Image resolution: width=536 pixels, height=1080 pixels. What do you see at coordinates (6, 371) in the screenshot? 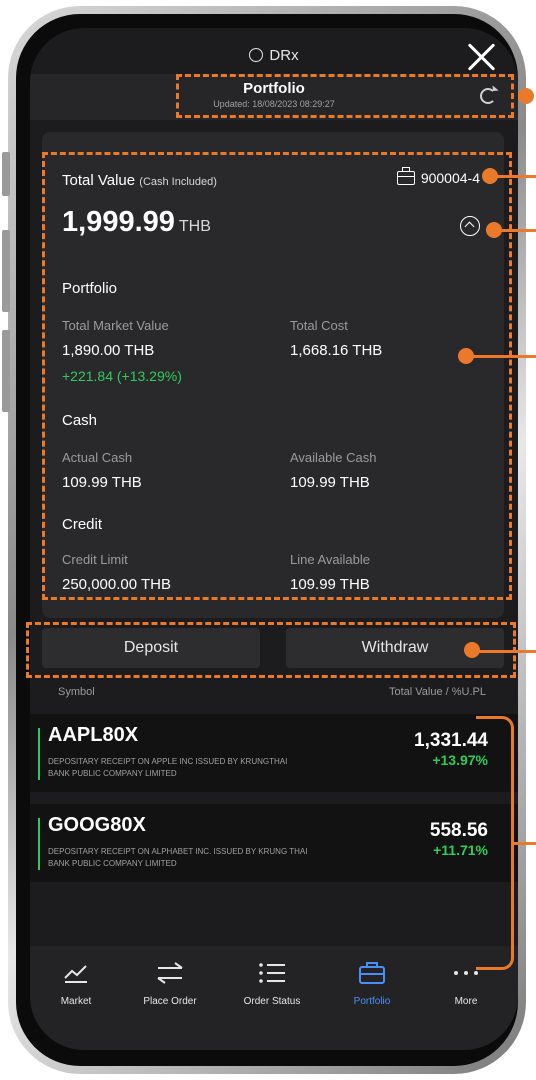
I see `volume-down-button` at bounding box center [6, 371].